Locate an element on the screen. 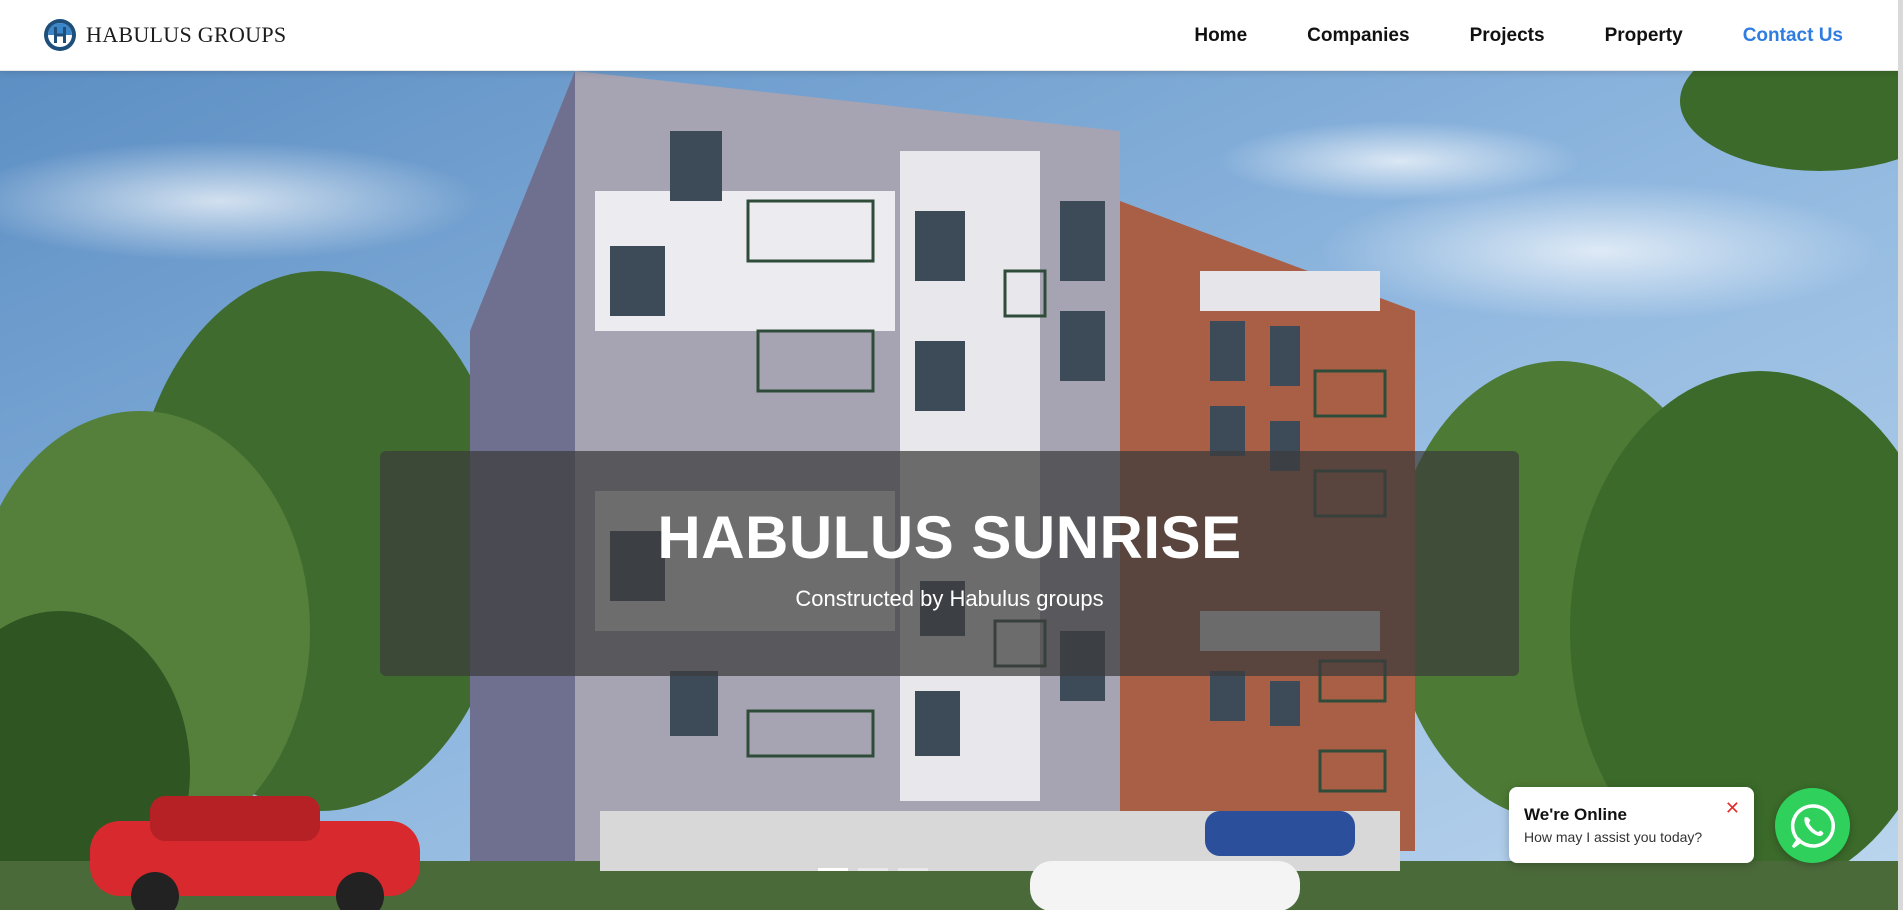  whatsapp-button is located at coordinates (1812, 825).